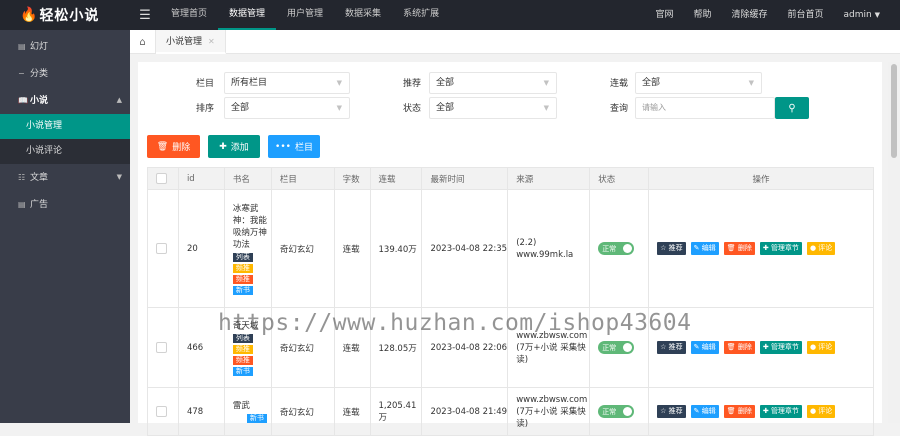 The width and height of the screenshot is (900, 436). Describe the element at coordinates (65, 226) in the screenshot. I see `sidebar: ▤ 幻灯 − 分类 📖 小说 ▲ 小说管理 小说评论 ☷ 文章 ▼ ▤ 广告` at that location.